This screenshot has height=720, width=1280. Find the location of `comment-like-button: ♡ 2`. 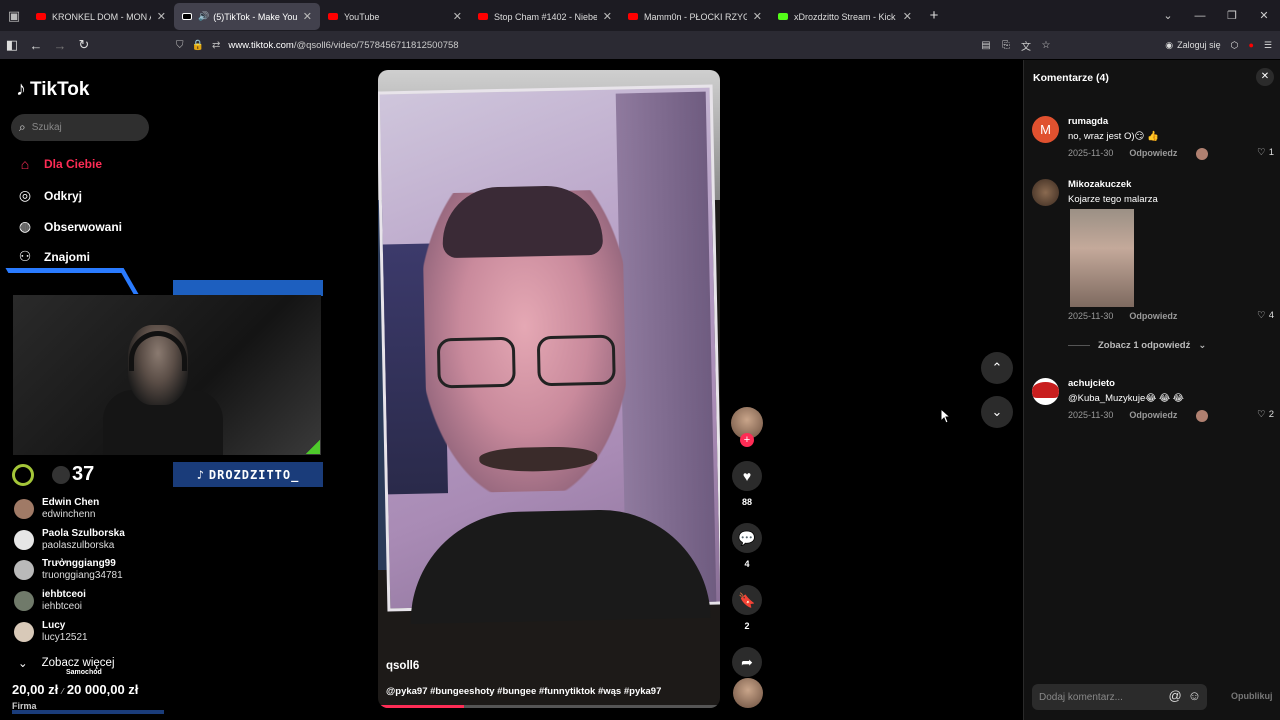

comment-like-button: ♡ 2 is located at coordinates (1265, 414).